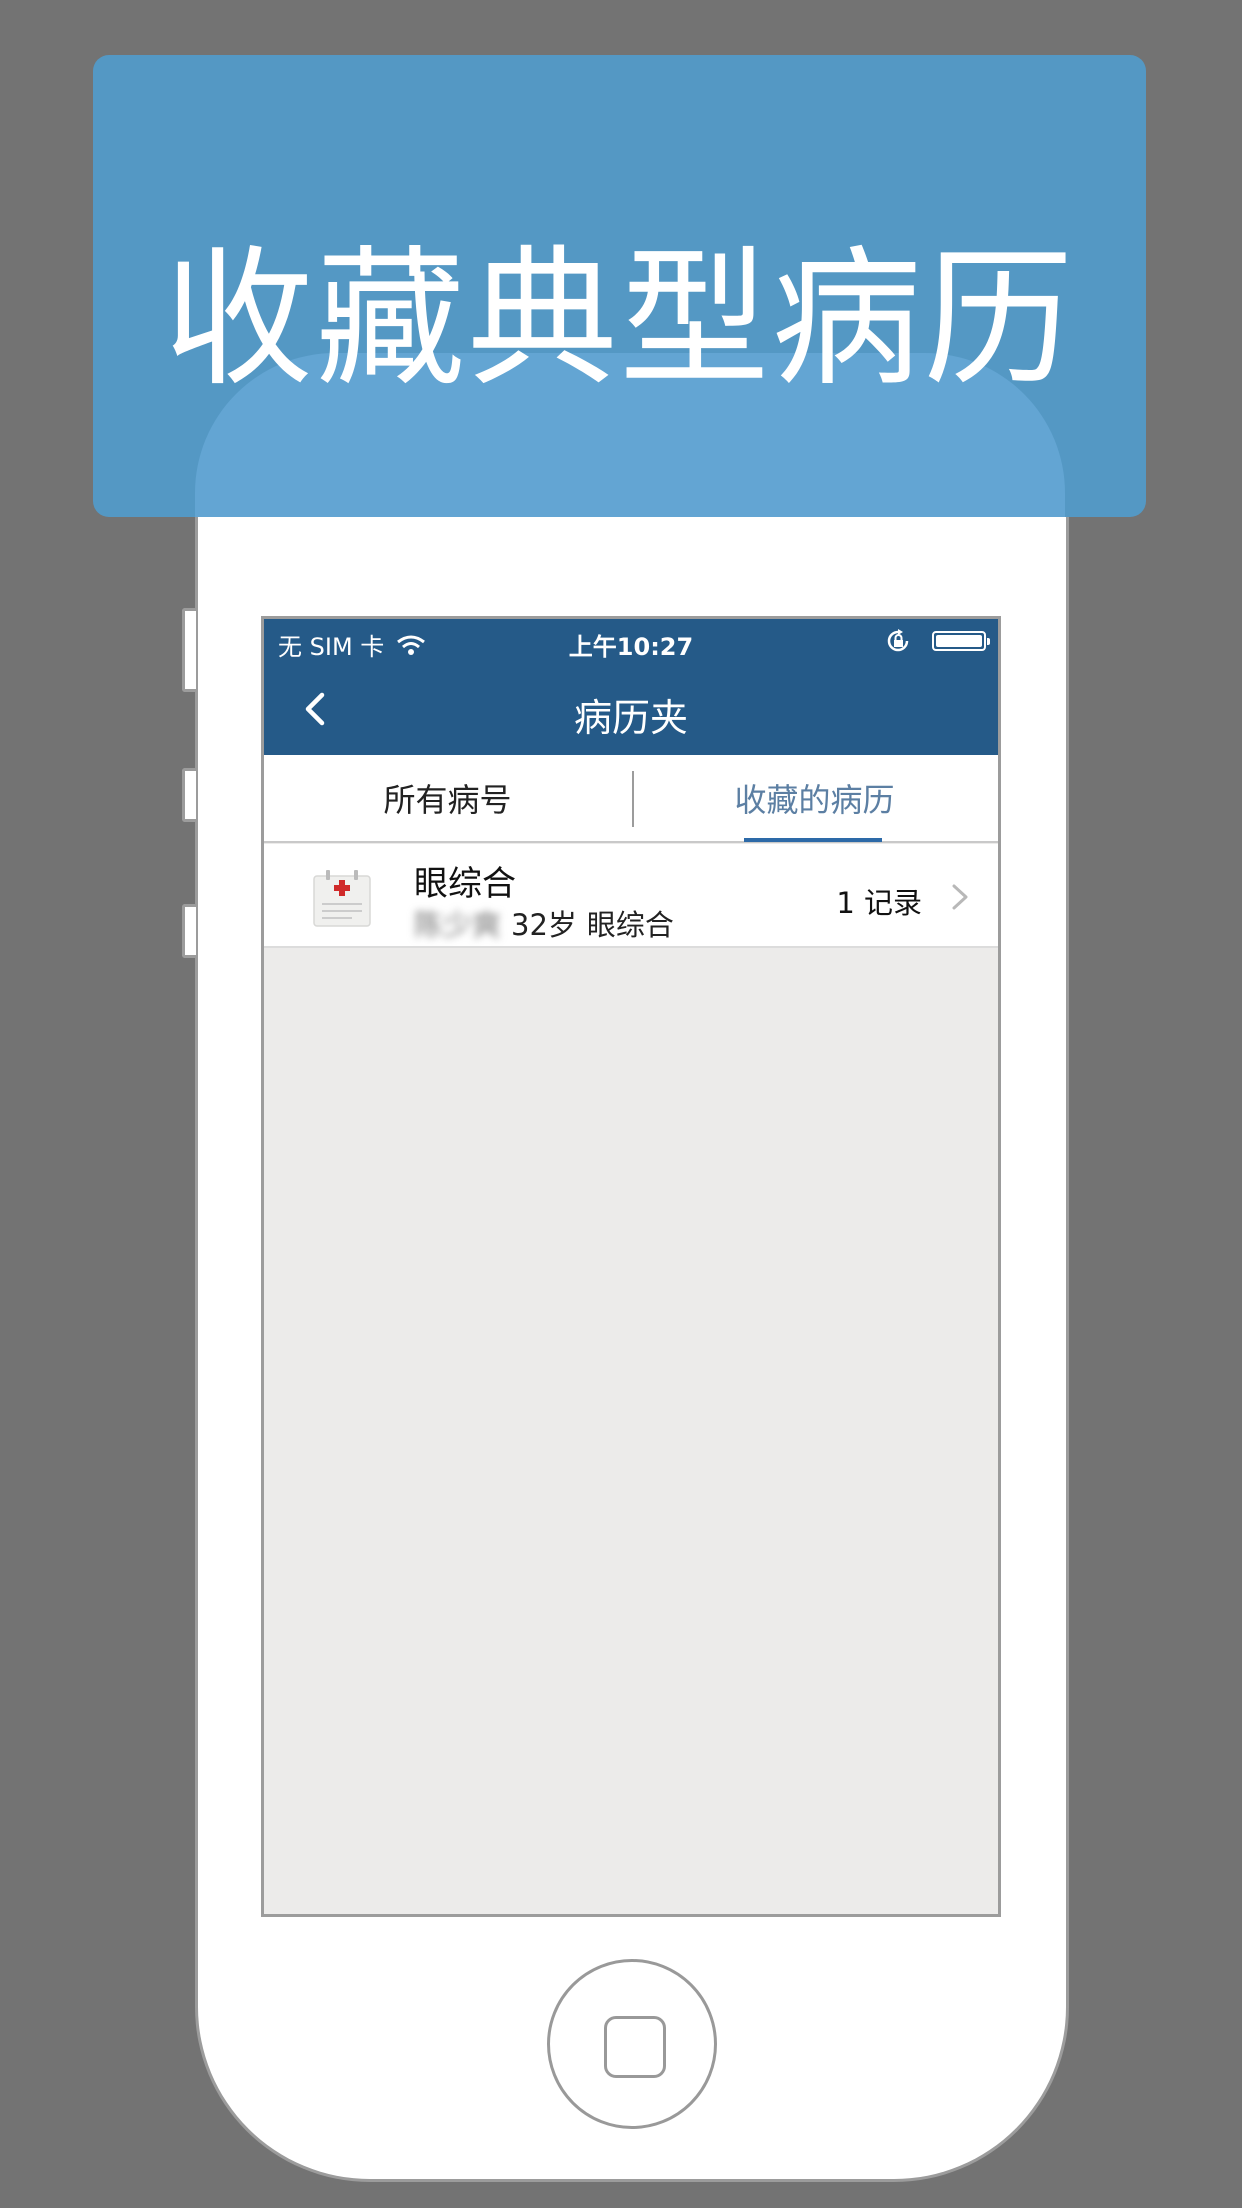  I want to click on patient-name: 陈少爽, so click(458, 925).